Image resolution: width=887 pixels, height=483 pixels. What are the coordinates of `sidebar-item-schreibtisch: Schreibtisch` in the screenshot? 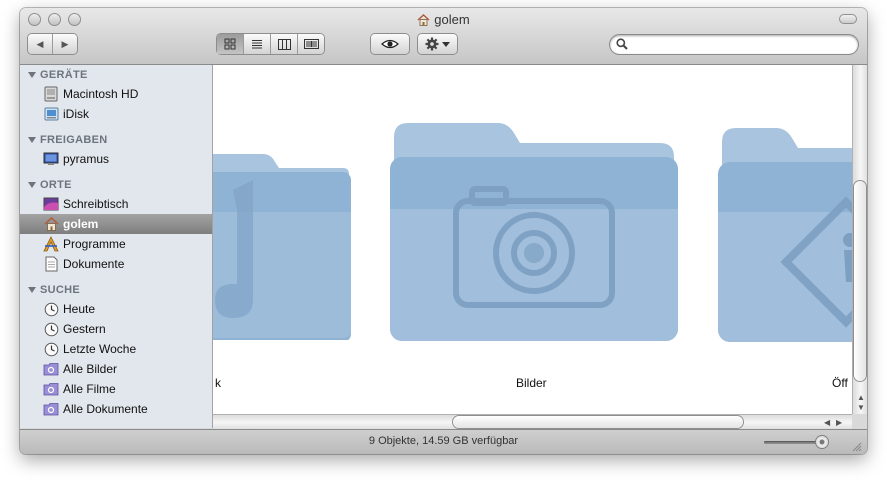 It's located at (116, 204).